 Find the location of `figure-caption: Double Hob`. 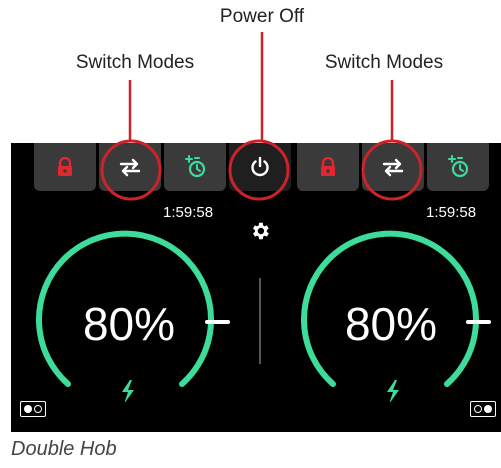

figure-caption: Double Hob is located at coordinates (64, 449).